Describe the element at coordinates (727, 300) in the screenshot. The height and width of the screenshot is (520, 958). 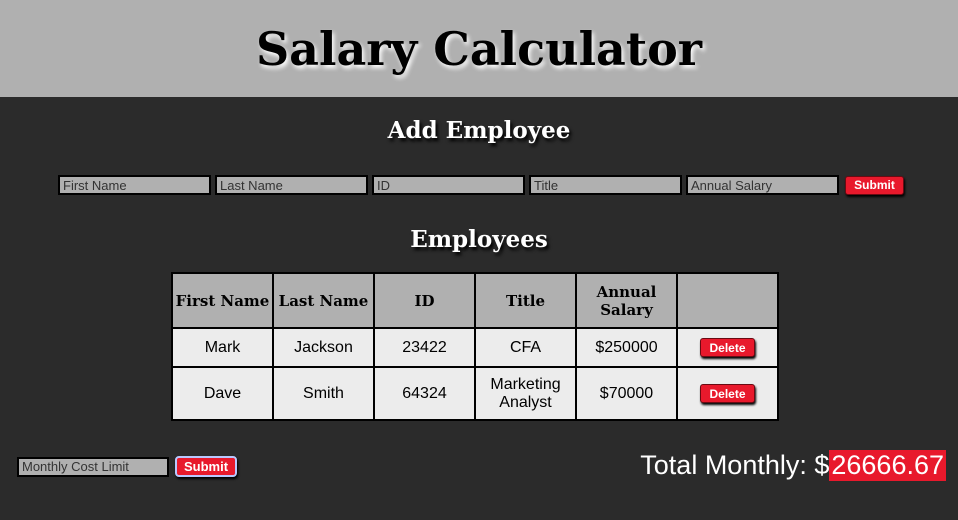
I see `column-header-actions` at that location.